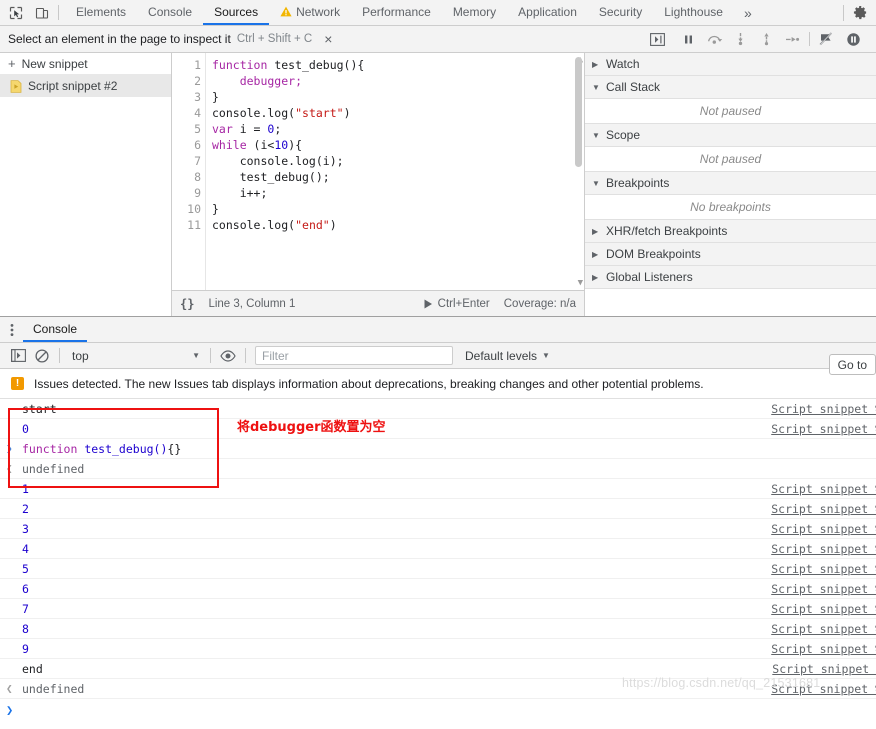  I want to click on pause-on-exceptions-button, so click(853, 39).